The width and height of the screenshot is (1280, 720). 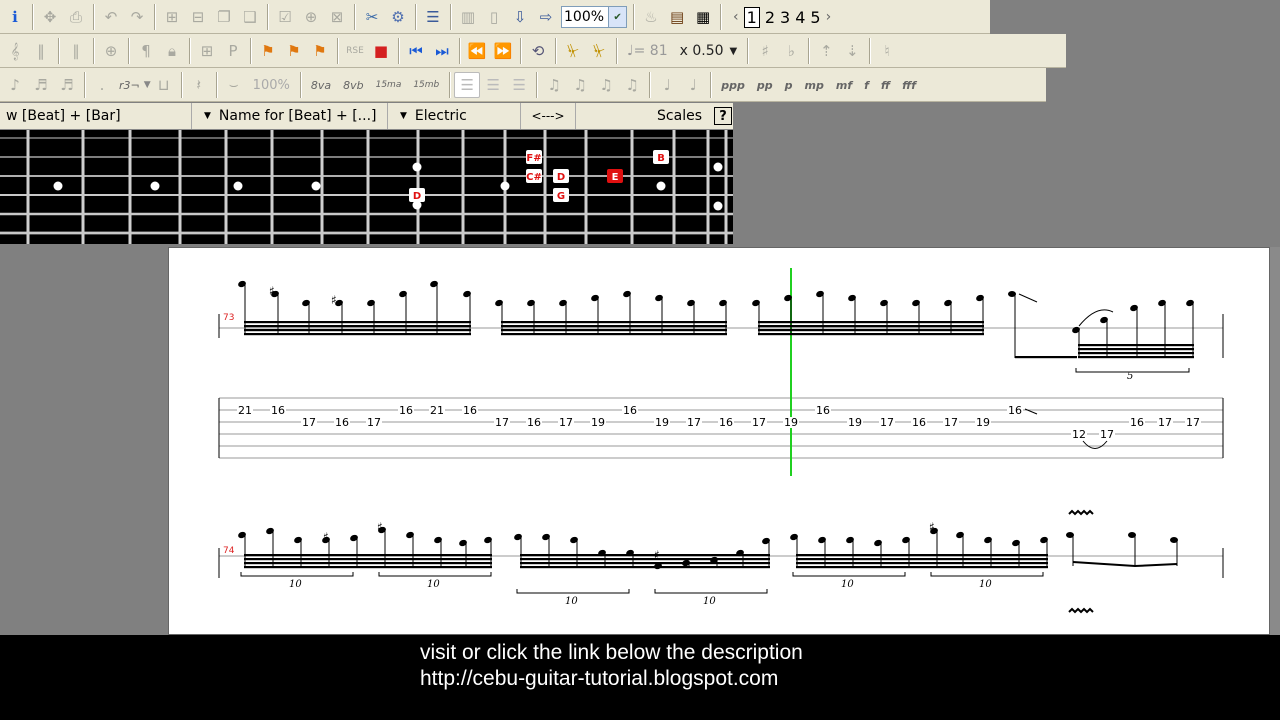 What do you see at coordinates (770, 17) in the screenshot?
I see `page-number-2: 2` at bounding box center [770, 17].